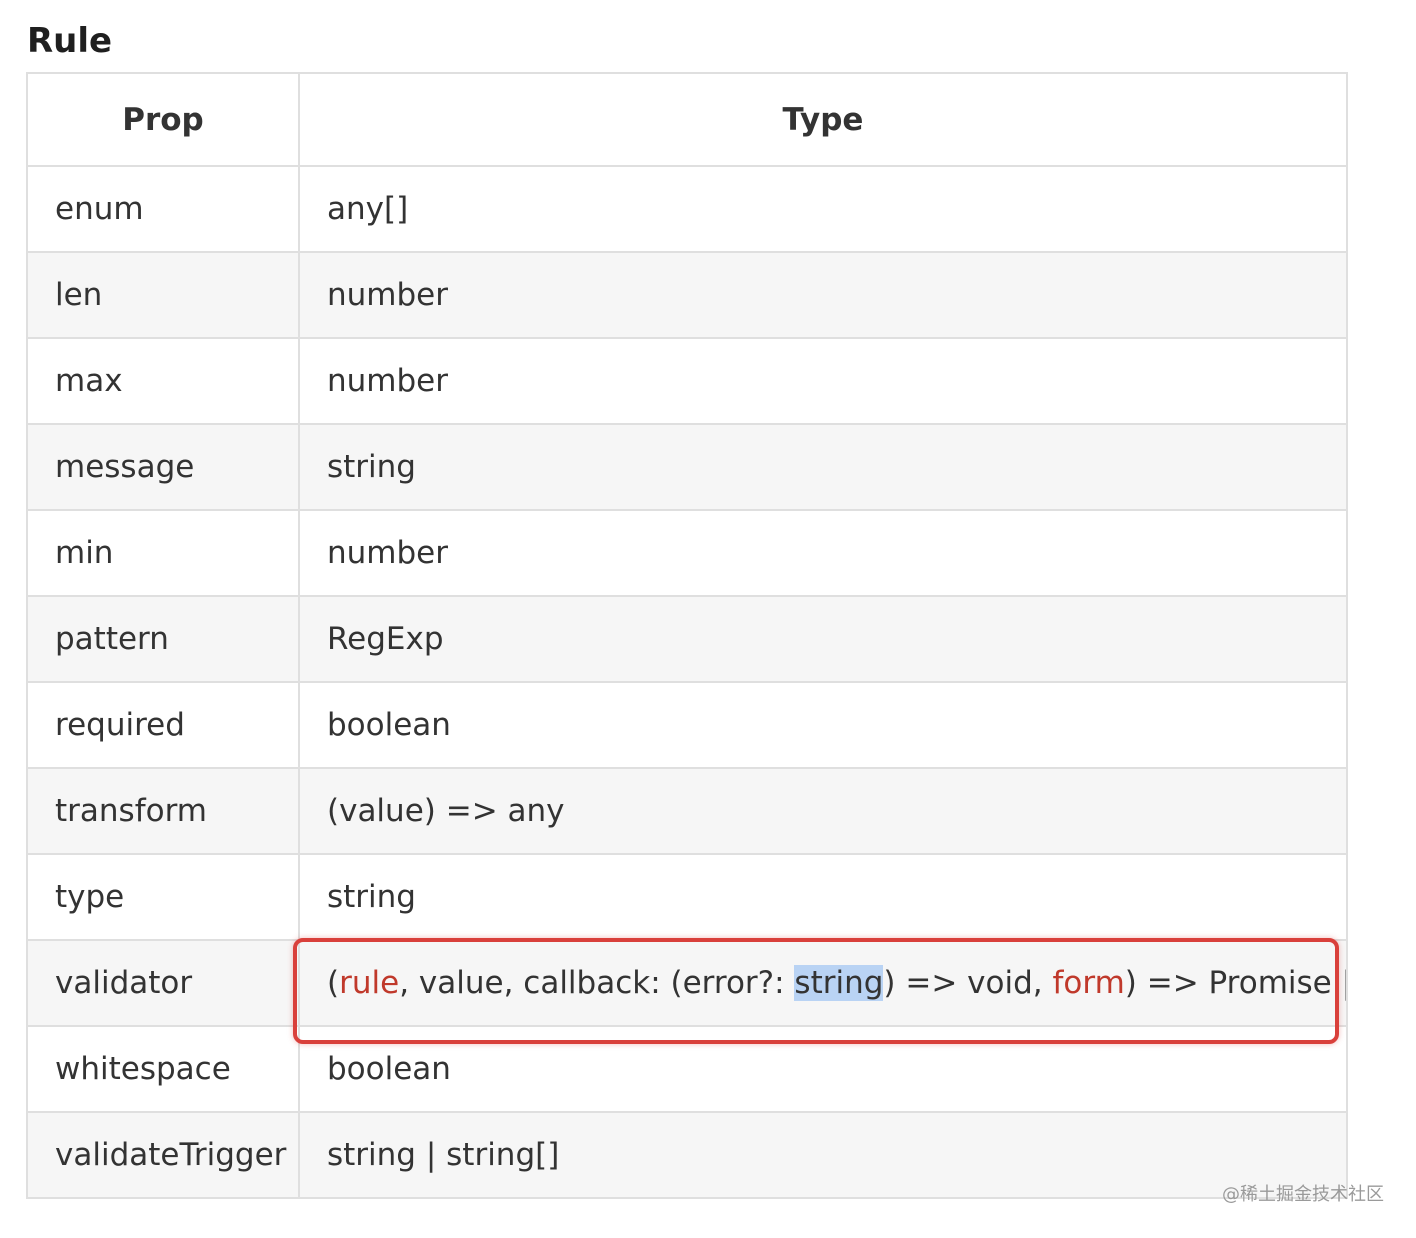 The height and width of the screenshot is (1238, 1416). What do you see at coordinates (968, 983) in the screenshot?
I see `type-text-part: ) => void,` at bounding box center [968, 983].